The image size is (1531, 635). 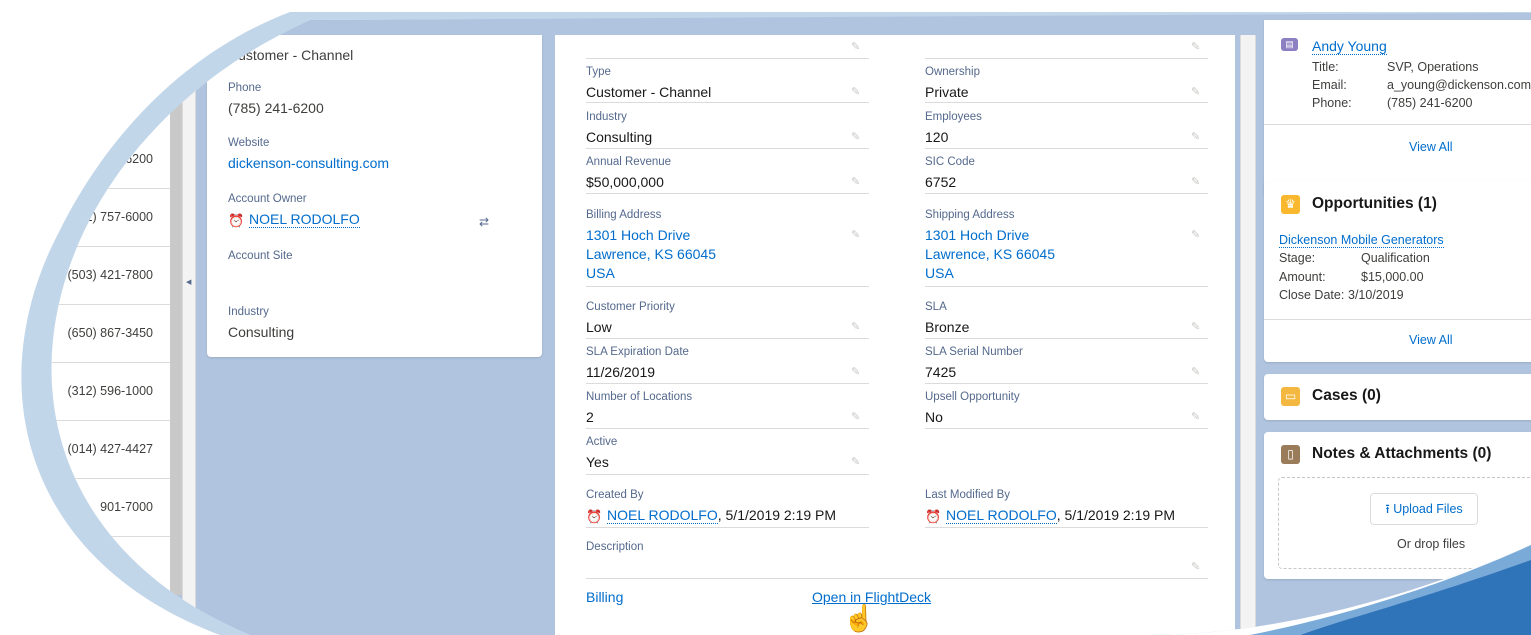 I want to click on notes-header: Notes & Attachments (0), so click(x=1401, y=454).